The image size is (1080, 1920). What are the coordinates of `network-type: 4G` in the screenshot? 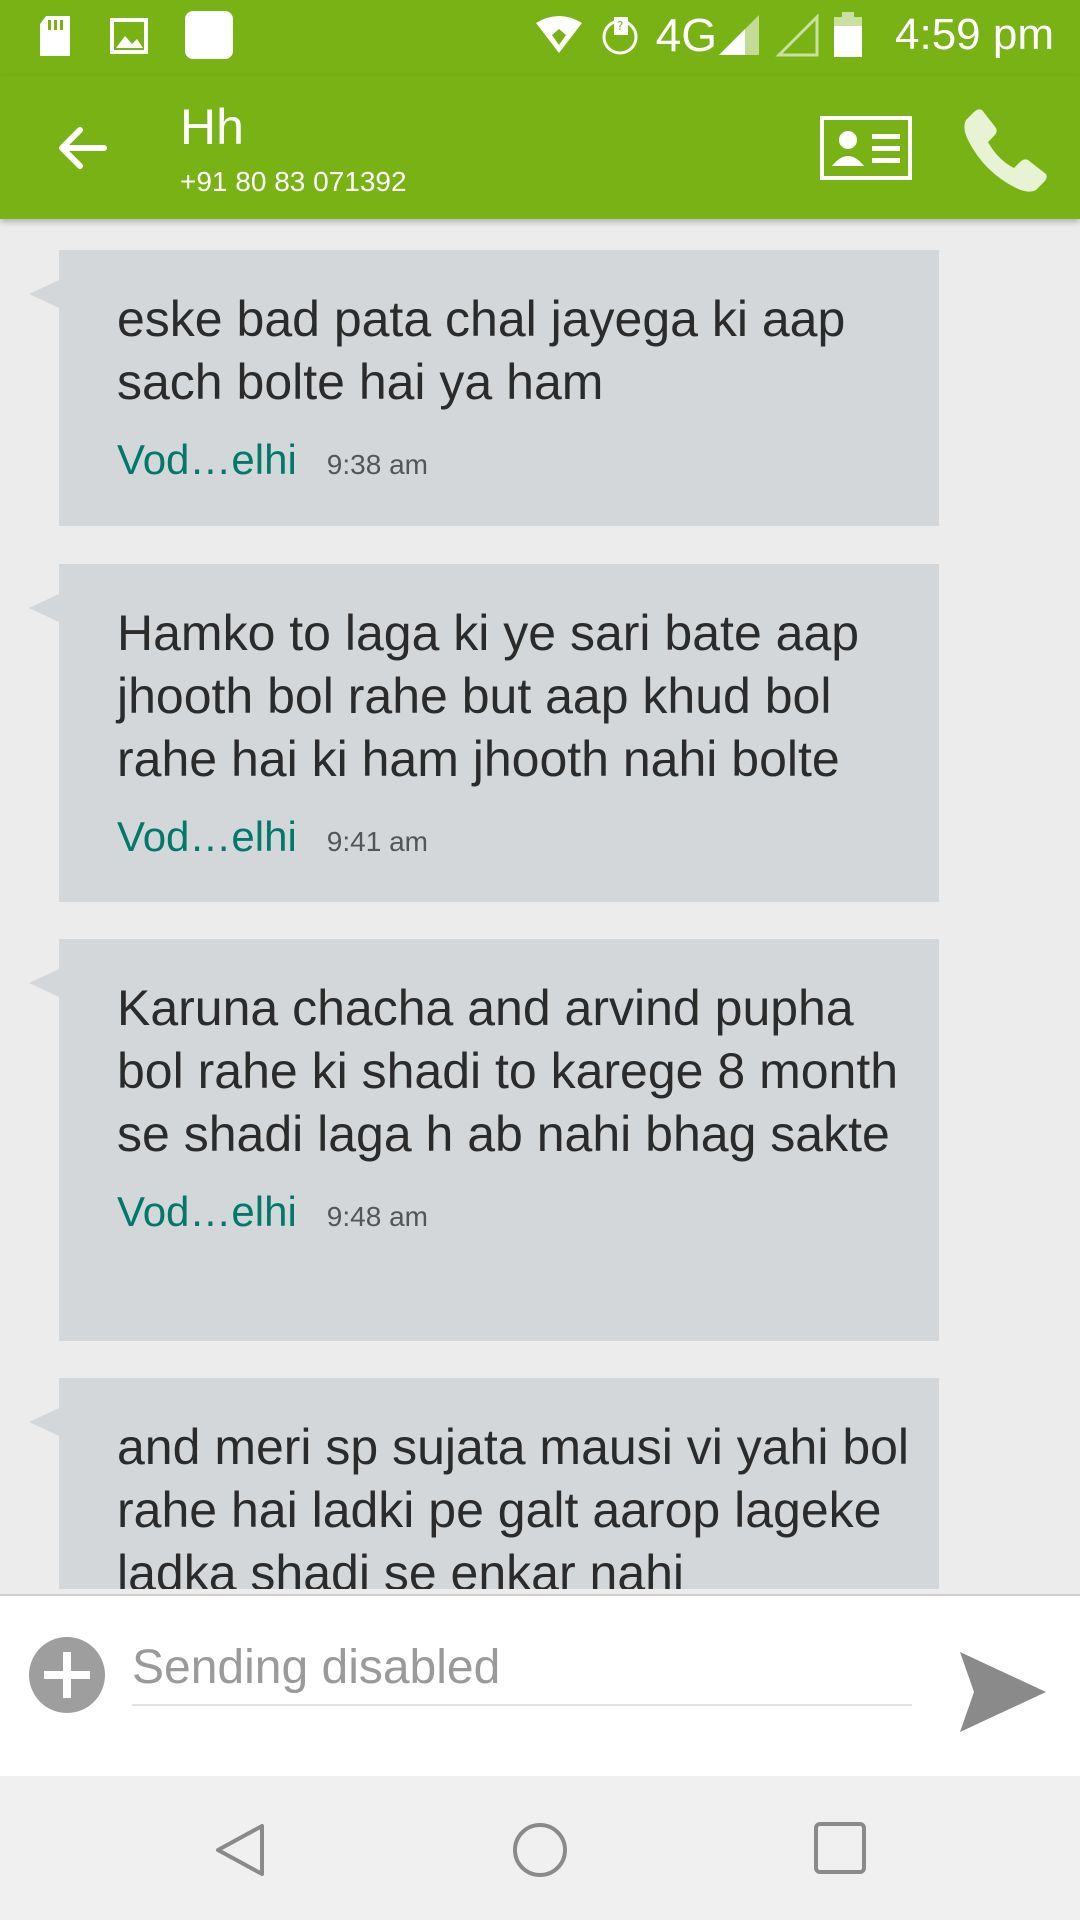 It's located at (686, 35).